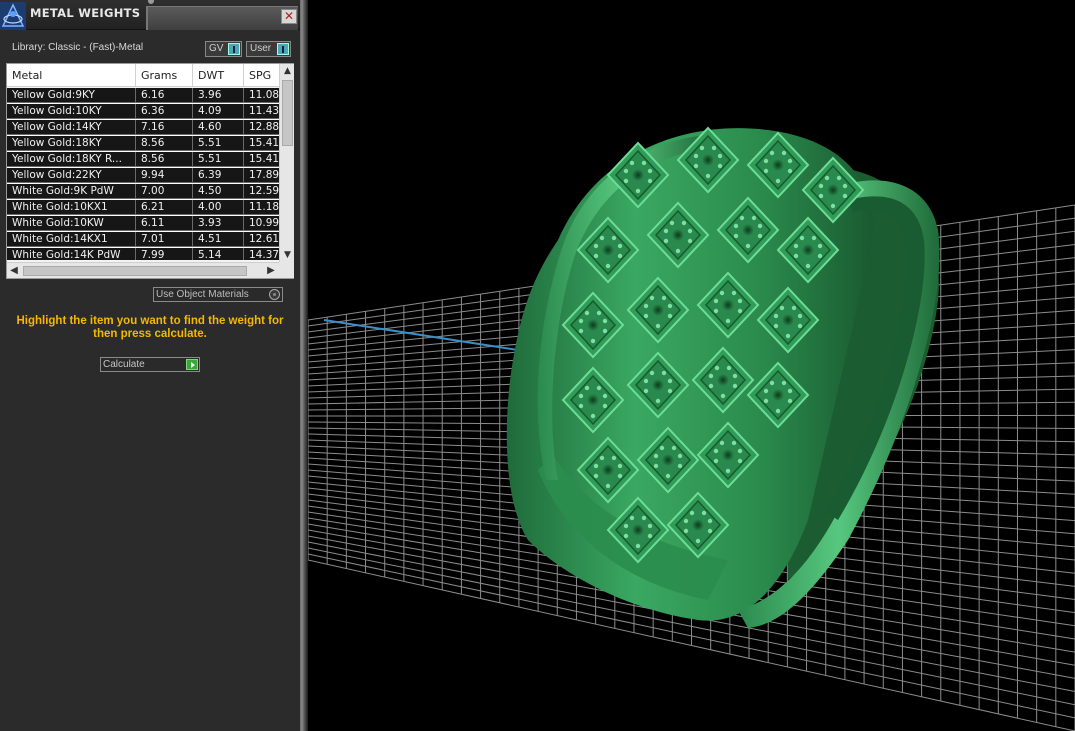 The width and height of the screenshot is (1075, 731). I want to click on play-arrow-icon, so click(192, 364).